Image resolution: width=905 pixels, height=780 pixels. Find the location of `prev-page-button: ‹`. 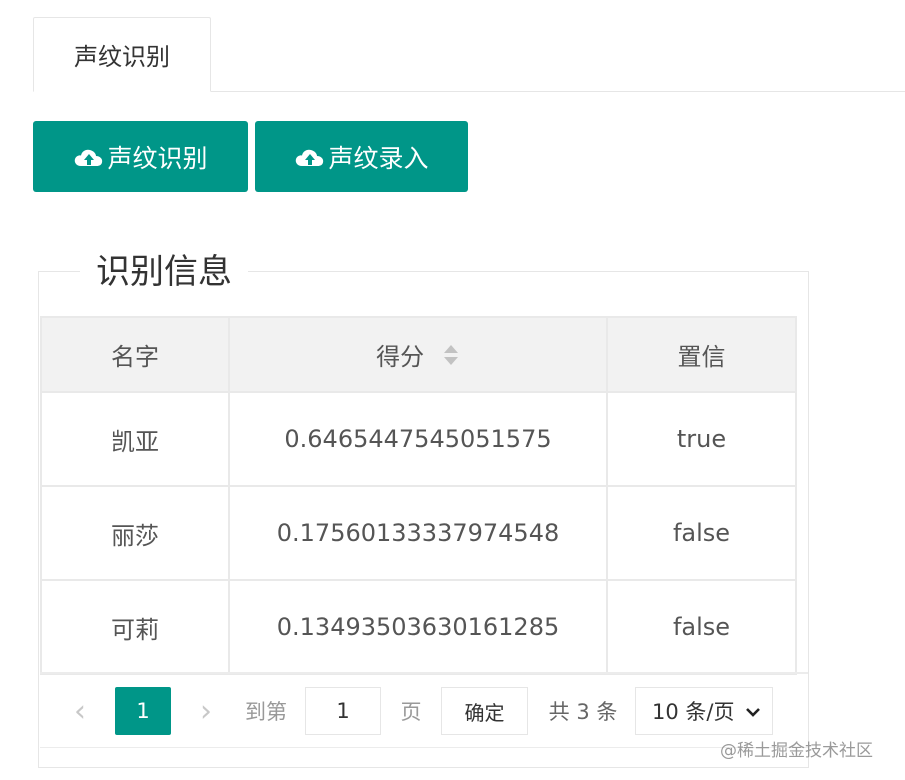

prev-page-button: ‹ is located at coordinates (80, 711).